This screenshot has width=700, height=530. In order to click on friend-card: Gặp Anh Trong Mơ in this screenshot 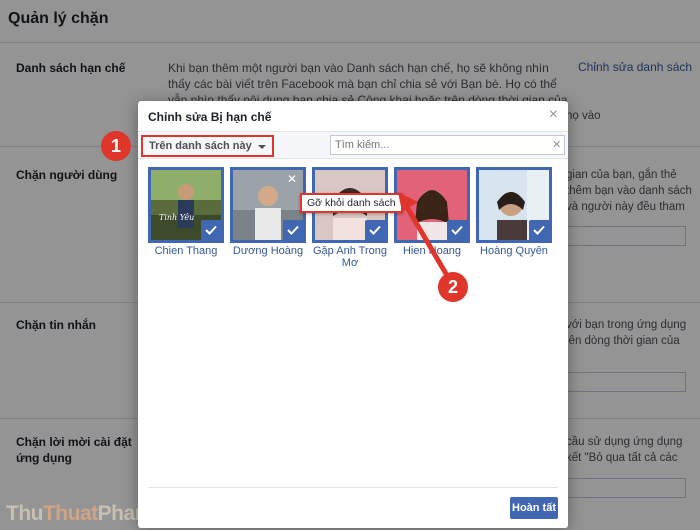, I will do `click(350, 218)`.